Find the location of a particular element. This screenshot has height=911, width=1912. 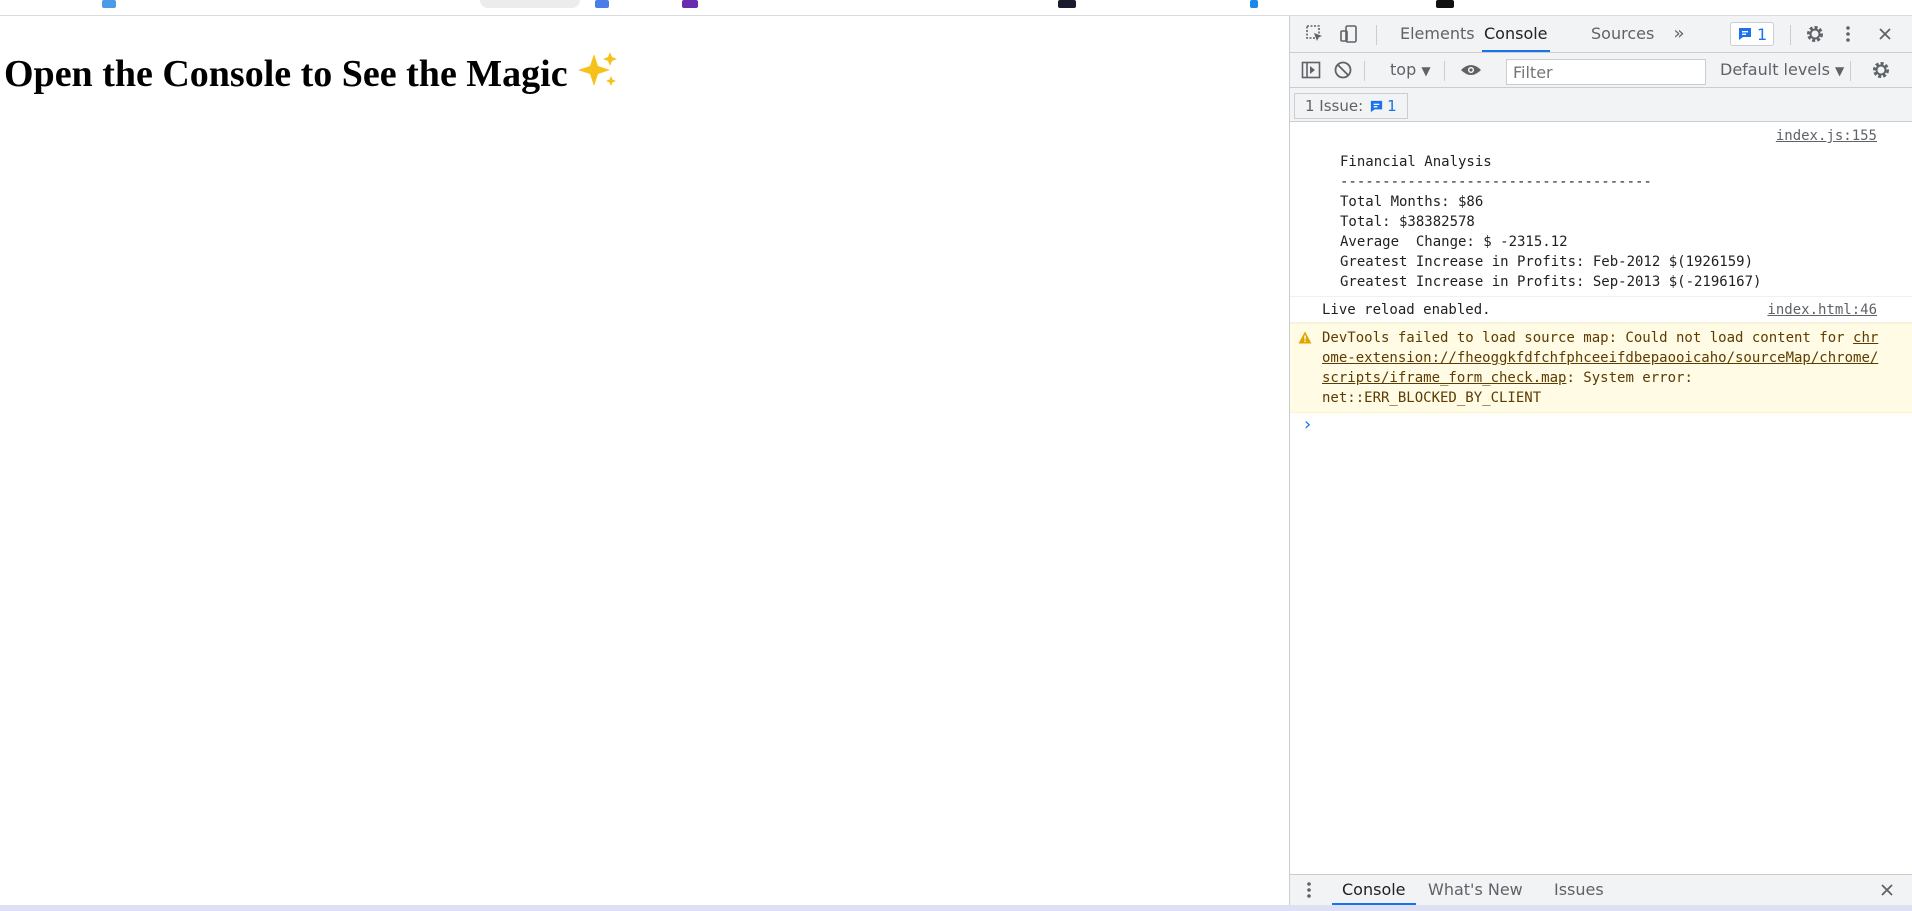

devtools-tabbar: Elements Console Sources » 1 is located at coordinates (1601, 34).